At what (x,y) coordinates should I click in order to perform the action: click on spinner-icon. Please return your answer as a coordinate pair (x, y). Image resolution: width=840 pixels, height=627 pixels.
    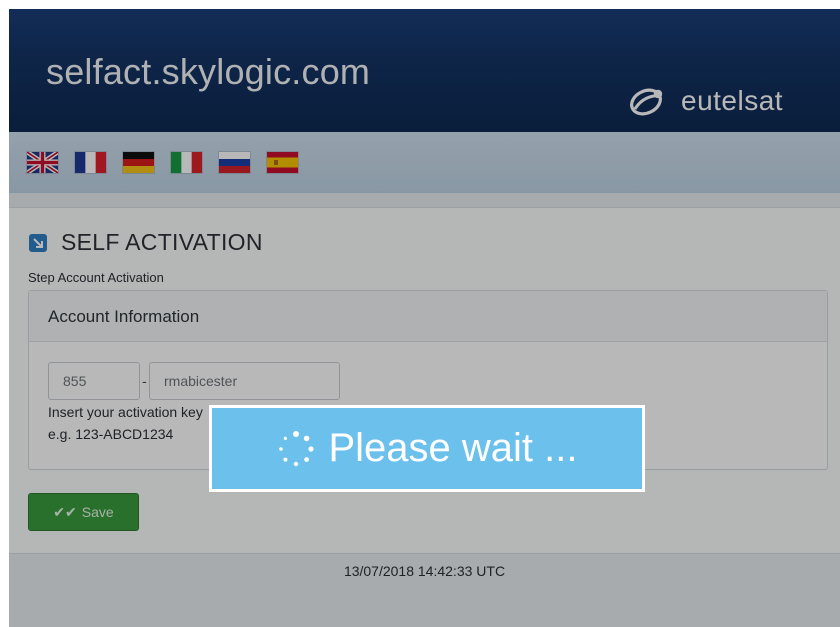
    Looking at the image, I should click on (297, 448).